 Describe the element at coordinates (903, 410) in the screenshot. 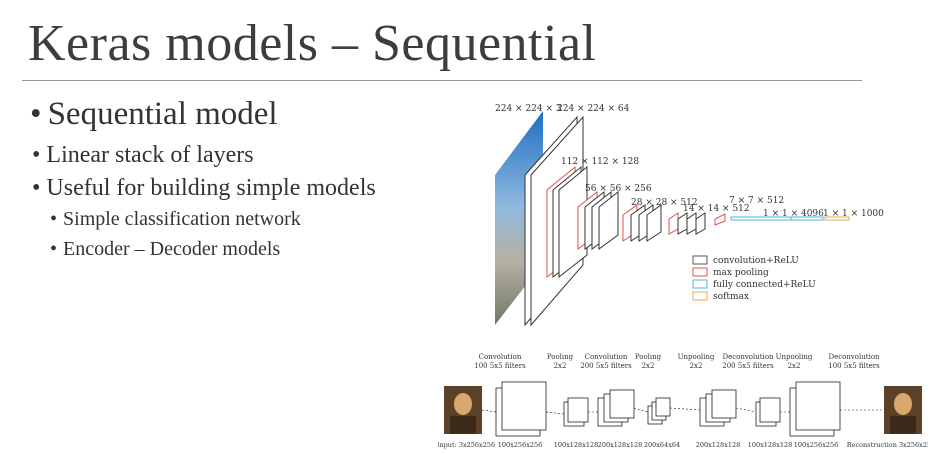

I see `reconstruction-portrait-image` at that location.